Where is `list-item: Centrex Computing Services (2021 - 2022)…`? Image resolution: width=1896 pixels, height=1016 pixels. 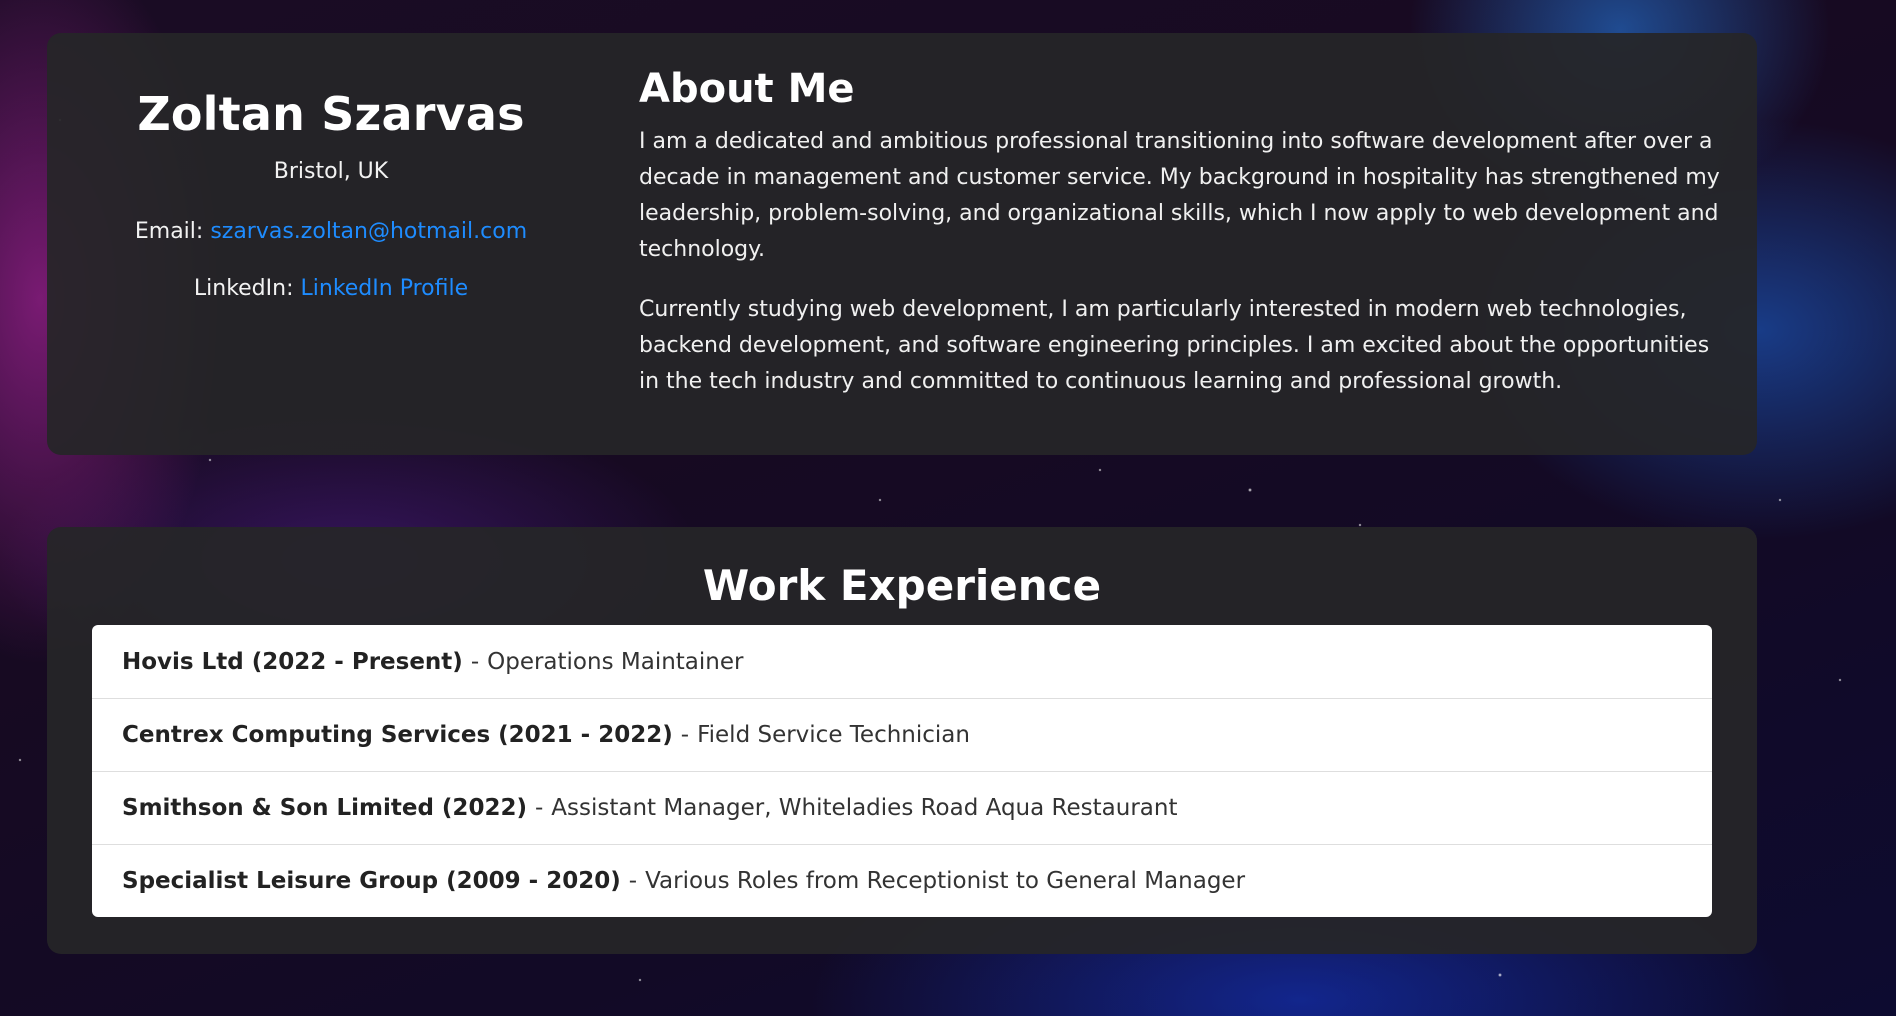 list-item: Centrex Computing Services (2021 - 2022)… is located at coordinates (902, 734).